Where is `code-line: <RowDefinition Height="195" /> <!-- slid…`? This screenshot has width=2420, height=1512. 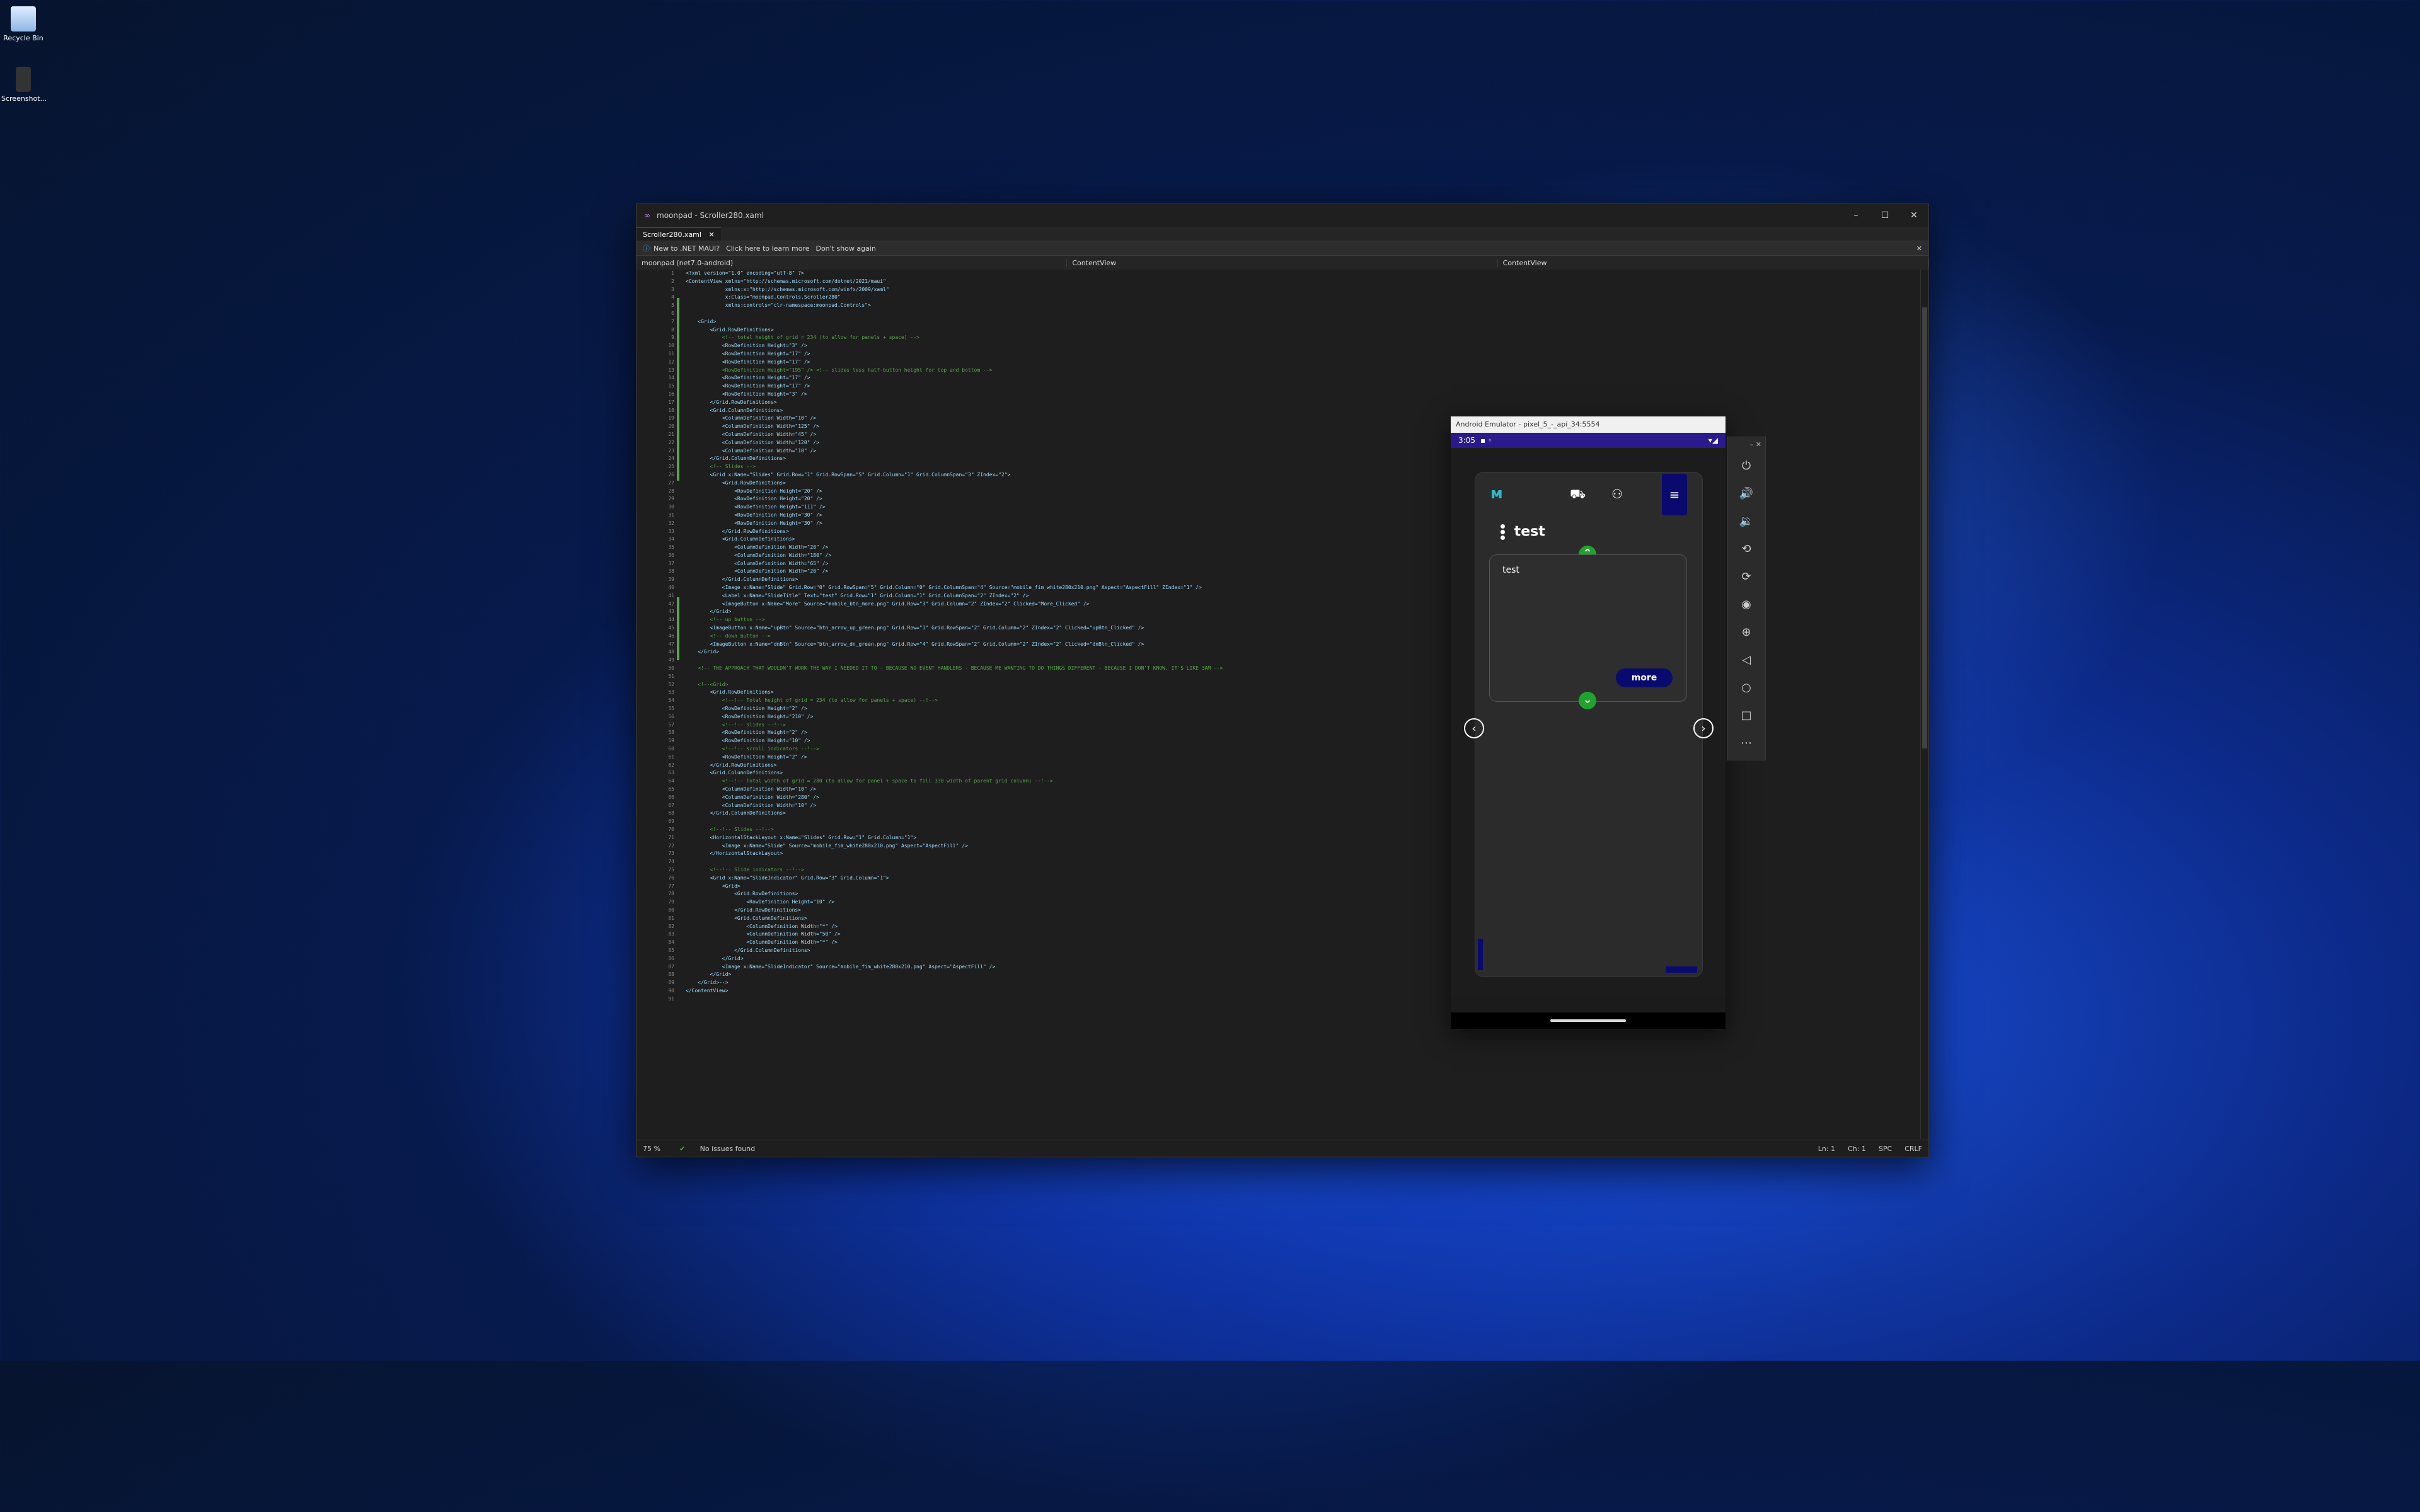 code-line: <RowDefinition Height="195" /> <!-- slid… is located at coordinates (955, 371).